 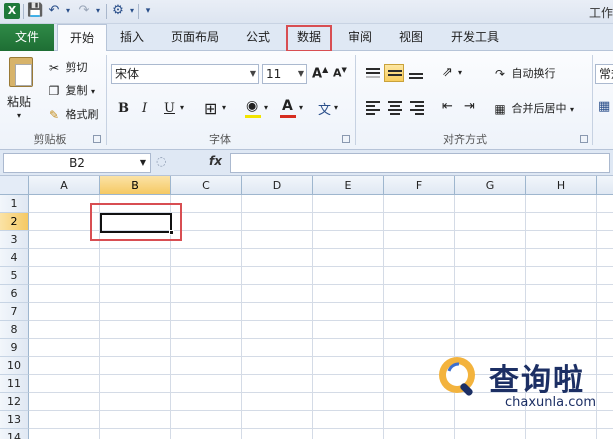 I want to click on formula-input, so click(x=420, y=163).